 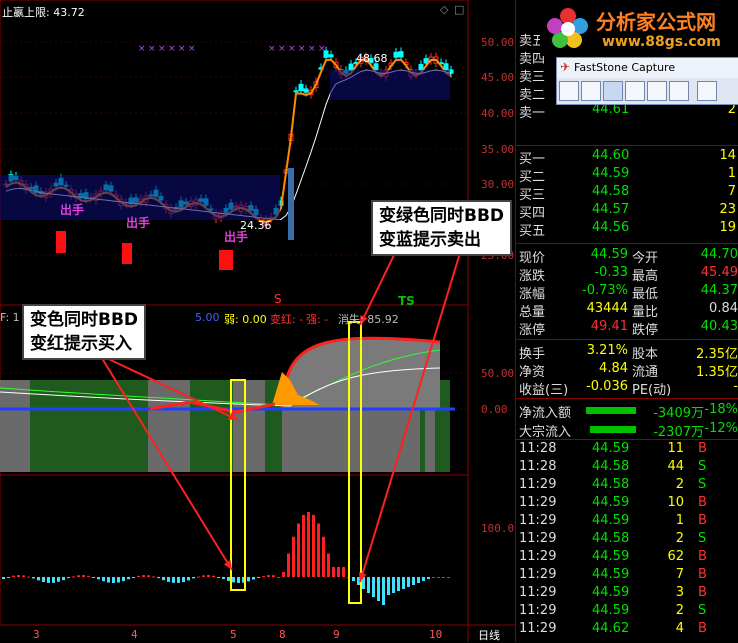 What do you see at coordinates (301, 87) in the screenshot?
I see `candle` at bounding box center [301, 87].